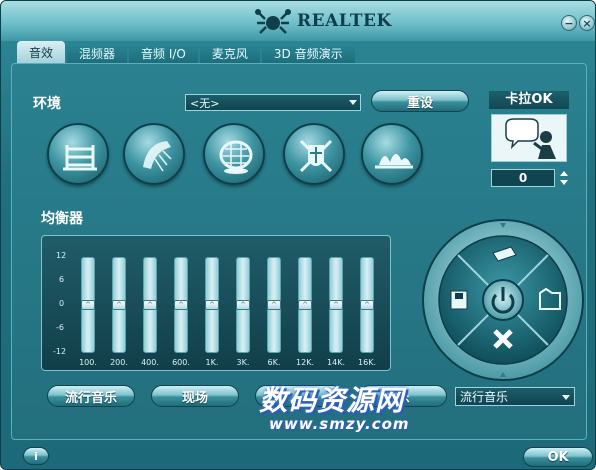 This screenshot has width=596, height=470. I want to click on knight-shield-icon, so click(316, 156).